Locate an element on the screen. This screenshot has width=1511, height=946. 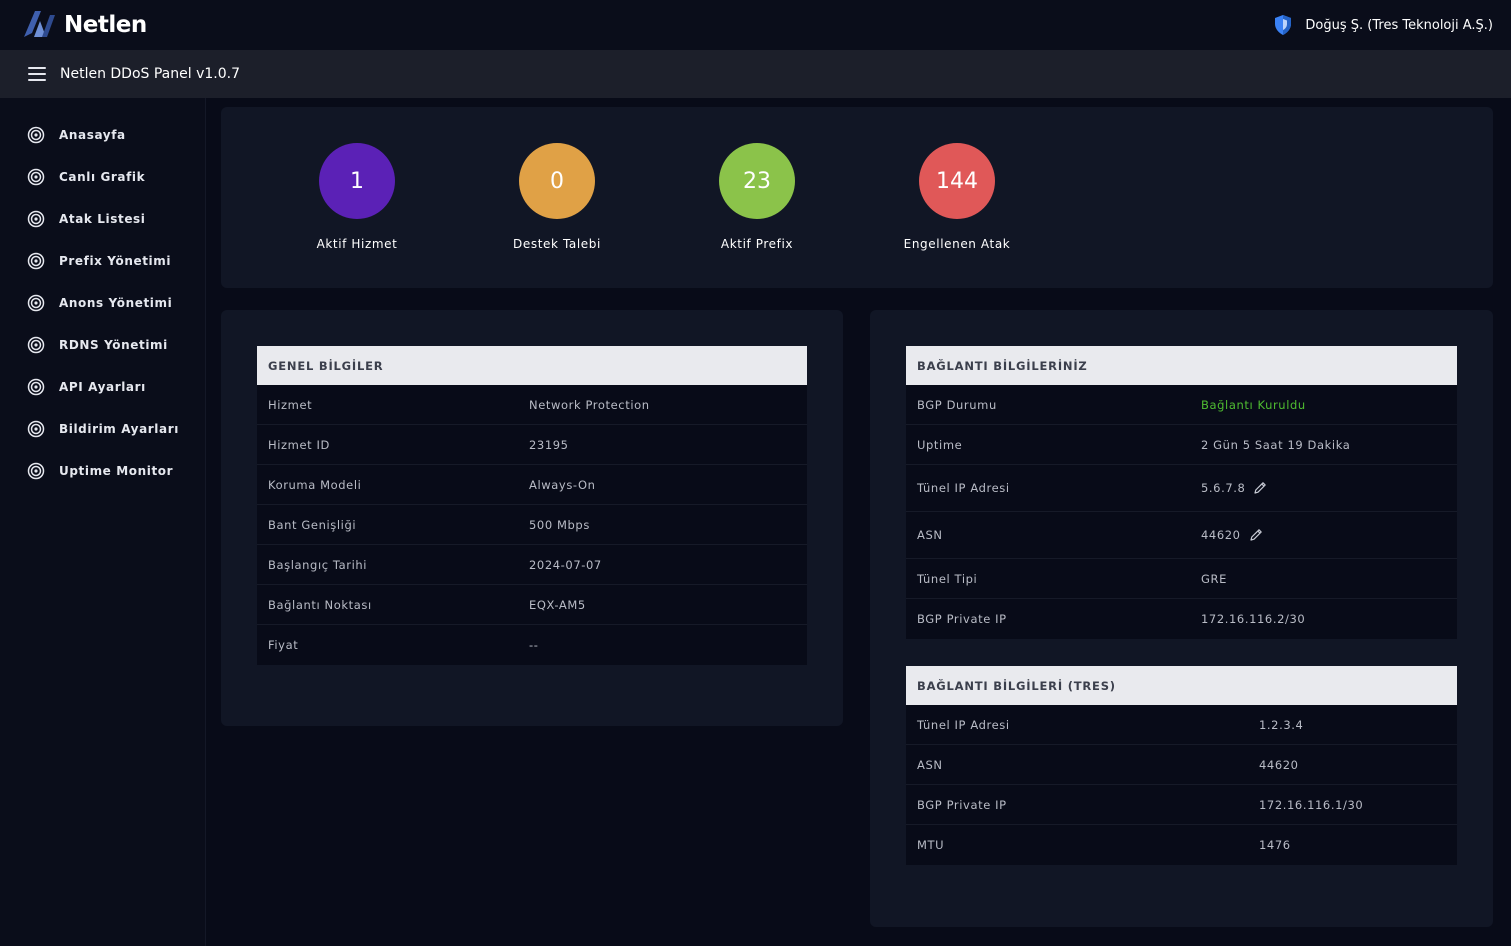
stat-aktif-prefix: 23 Aktif Prefix is located at coordinates (757, 197).